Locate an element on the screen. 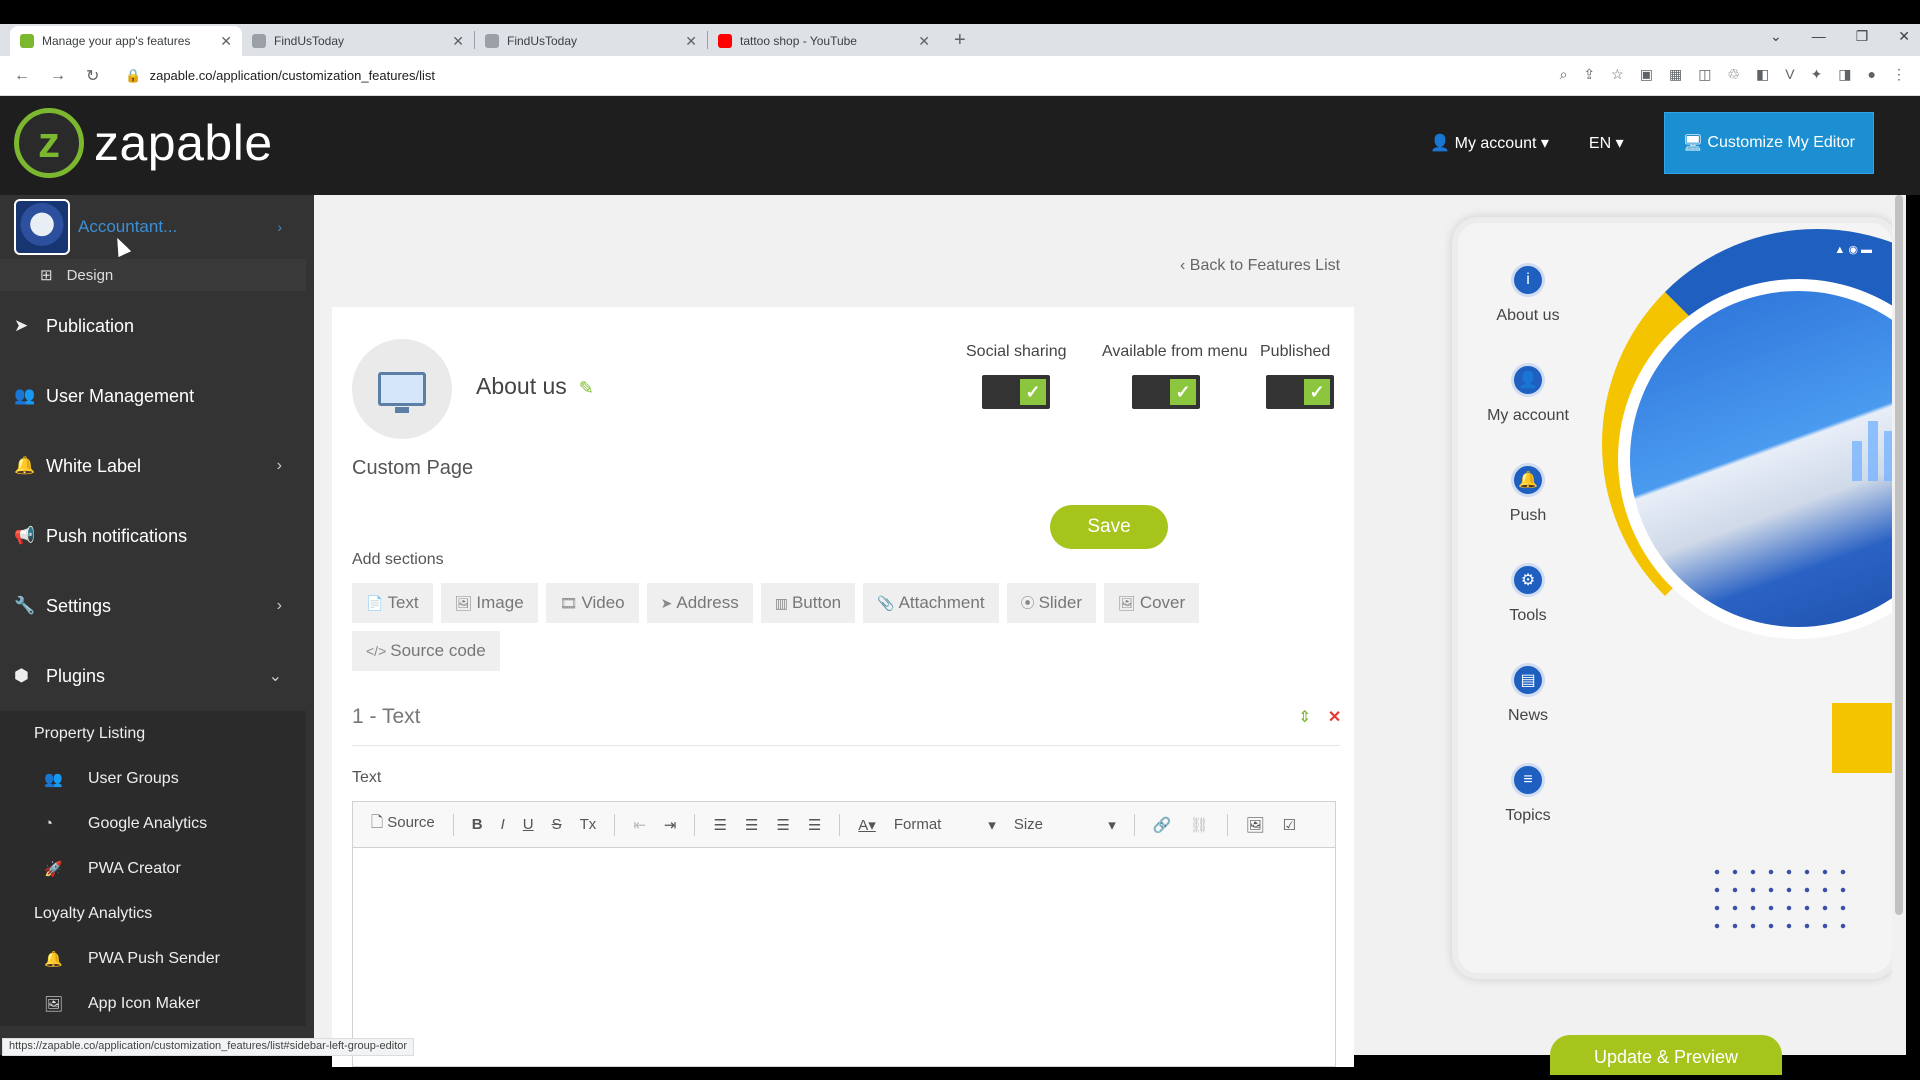  delete-icon: ✕ is located at coordinates (1334, 717).